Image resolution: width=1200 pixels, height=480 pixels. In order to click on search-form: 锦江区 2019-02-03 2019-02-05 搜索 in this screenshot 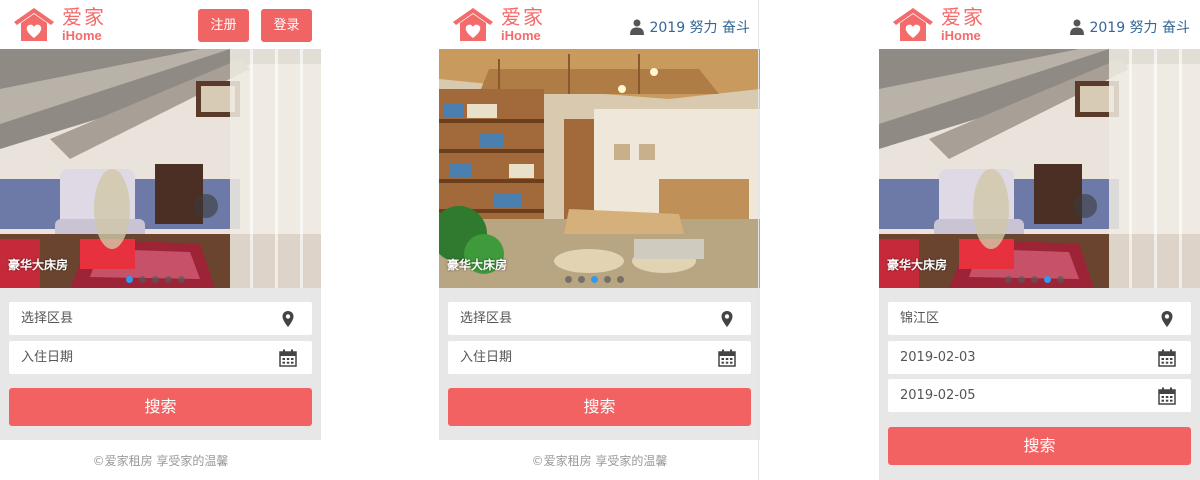, I will do `click(1039, 384)`.